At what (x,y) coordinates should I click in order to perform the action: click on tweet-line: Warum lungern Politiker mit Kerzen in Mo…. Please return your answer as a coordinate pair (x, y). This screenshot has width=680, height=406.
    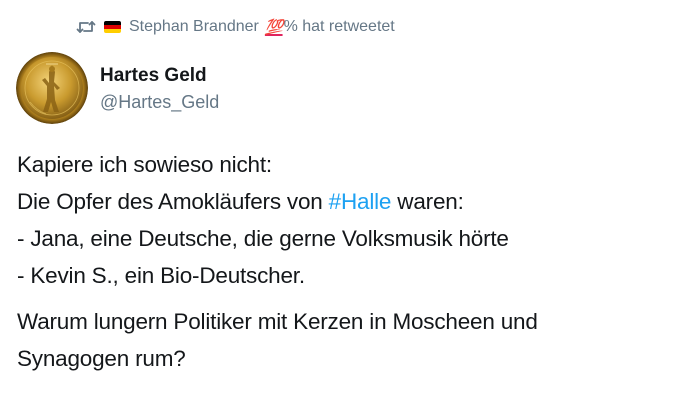
    Looking at the image, I should click on (277, 321).